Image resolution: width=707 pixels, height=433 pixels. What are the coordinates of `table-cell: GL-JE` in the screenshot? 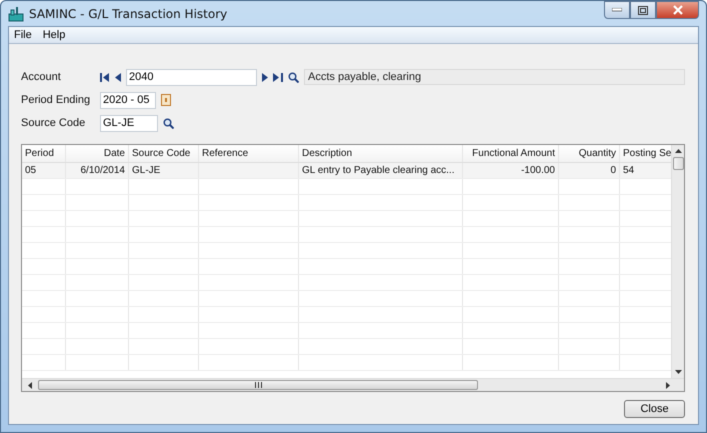 It's located at (164, 170).